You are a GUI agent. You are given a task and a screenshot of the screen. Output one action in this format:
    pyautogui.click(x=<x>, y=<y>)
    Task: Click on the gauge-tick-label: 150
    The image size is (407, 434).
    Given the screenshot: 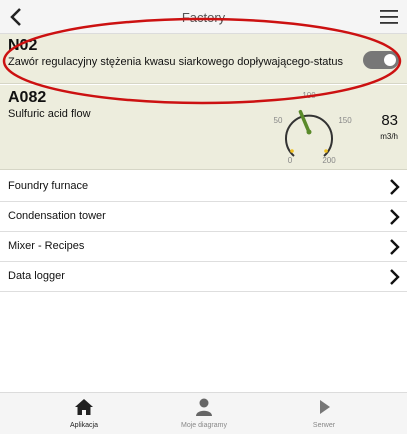 What is the action you would take?
    pyautogui.click(x=345, y=120)
    